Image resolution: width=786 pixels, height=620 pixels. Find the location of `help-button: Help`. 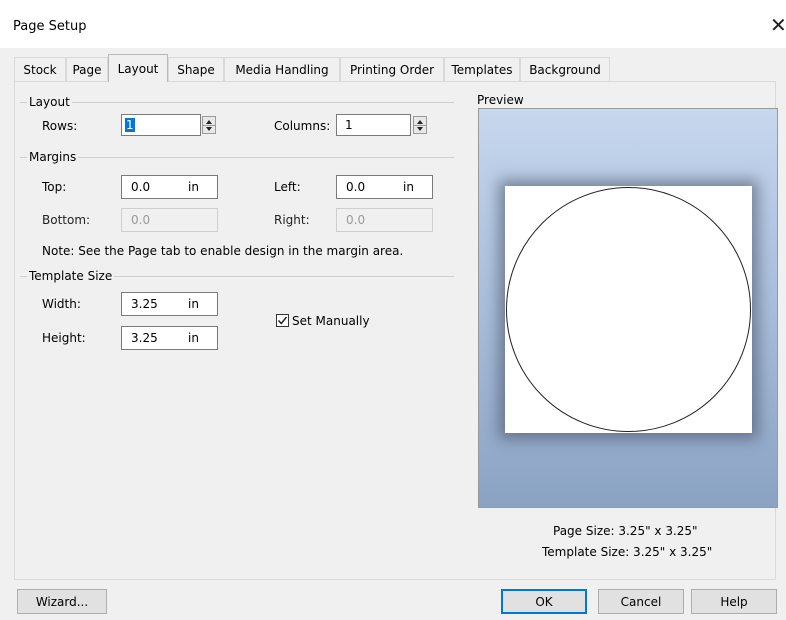

help-button: Help is located at coordinates (734, 601).